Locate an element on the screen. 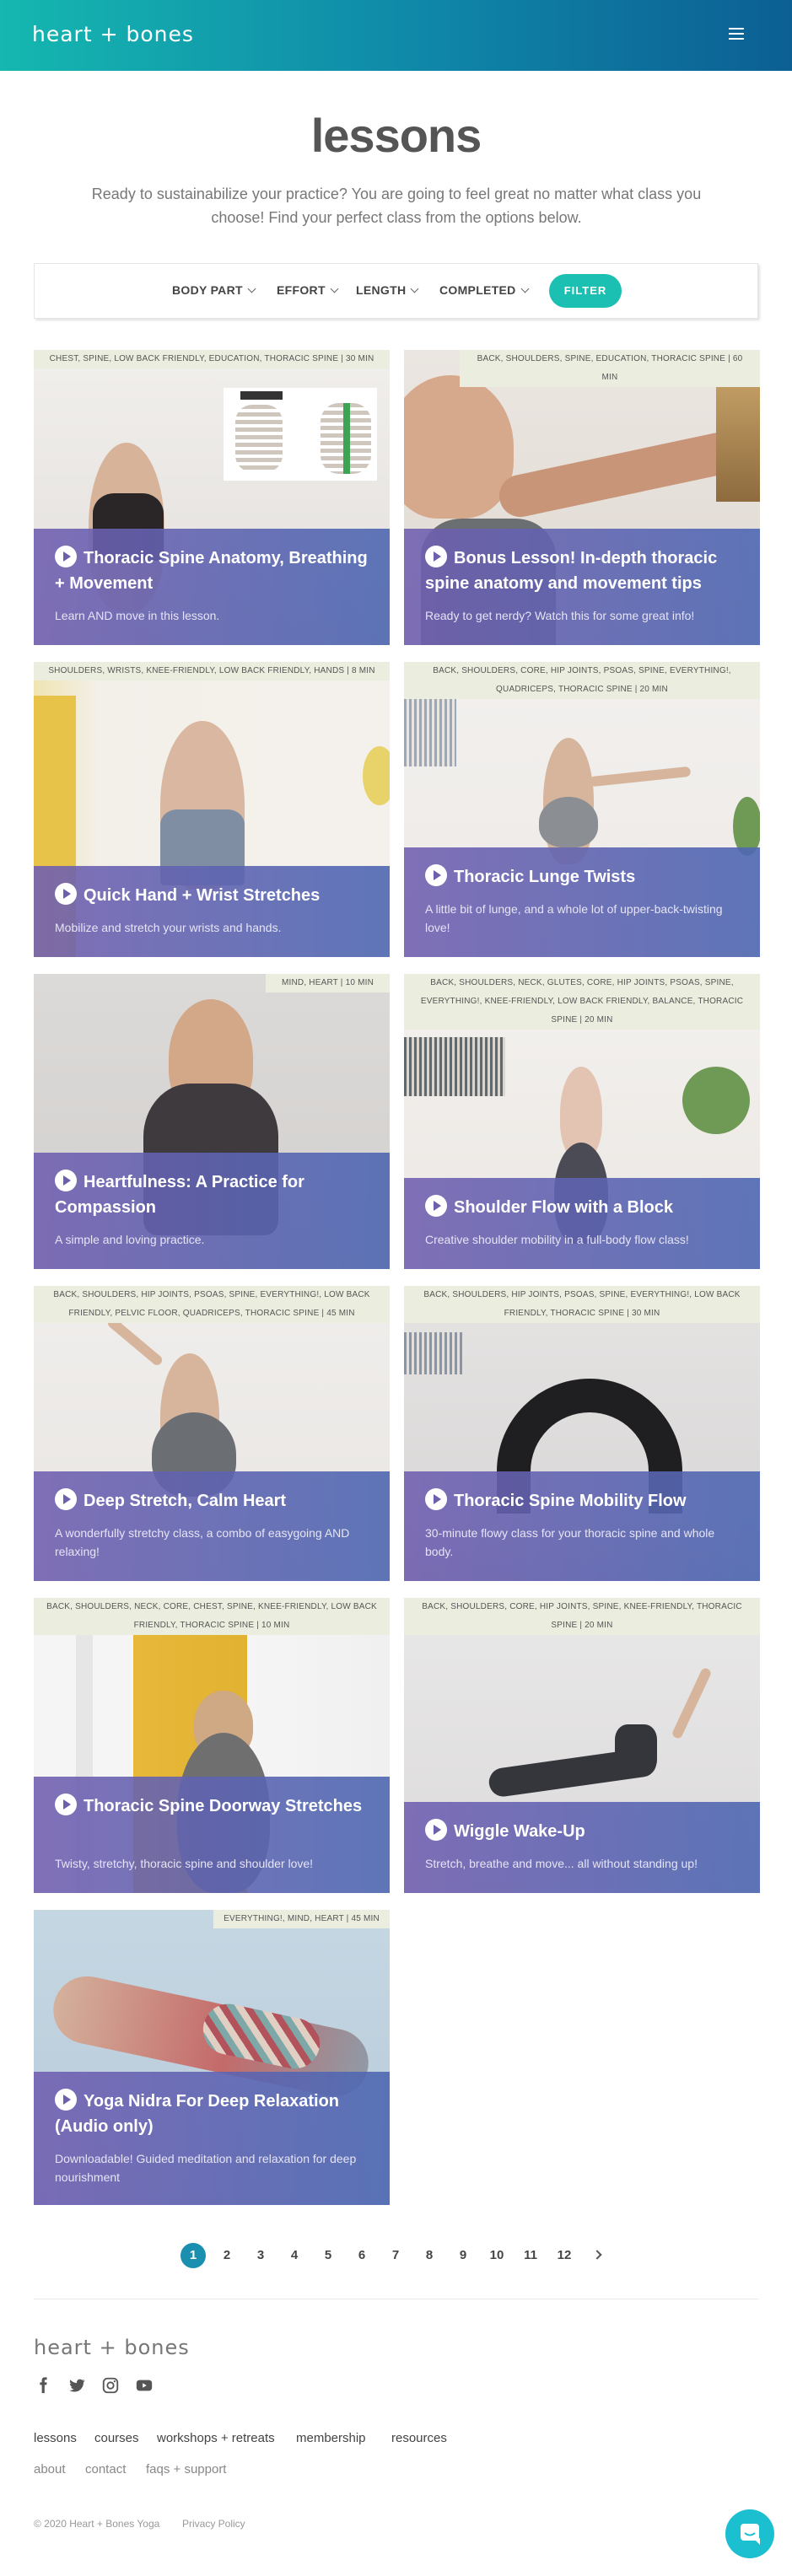 The height and width of the screenshot is (2576, 792). page-12-link: 12 is located at coordinates (564, 2256).